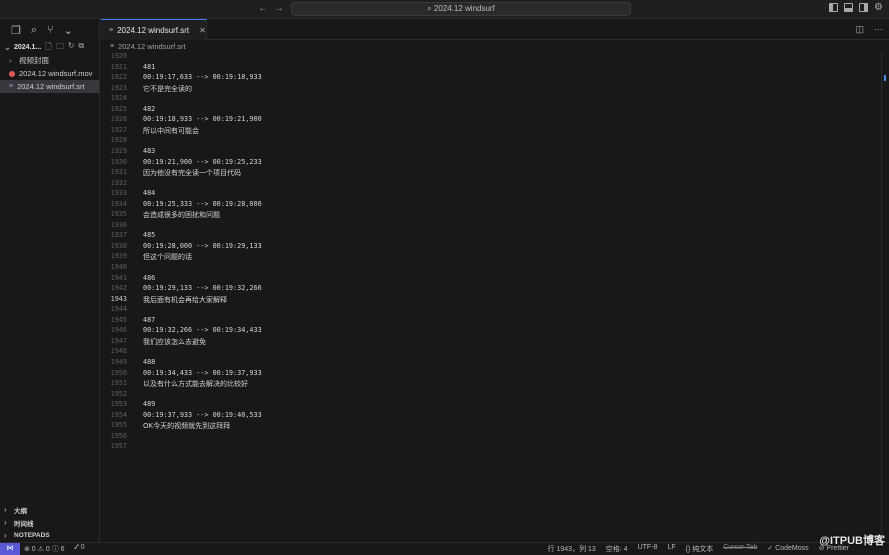  Describe the element at coordinates (49, 60) in the screenshot. I see `tree-item-folder: › 视频封面` at that location.